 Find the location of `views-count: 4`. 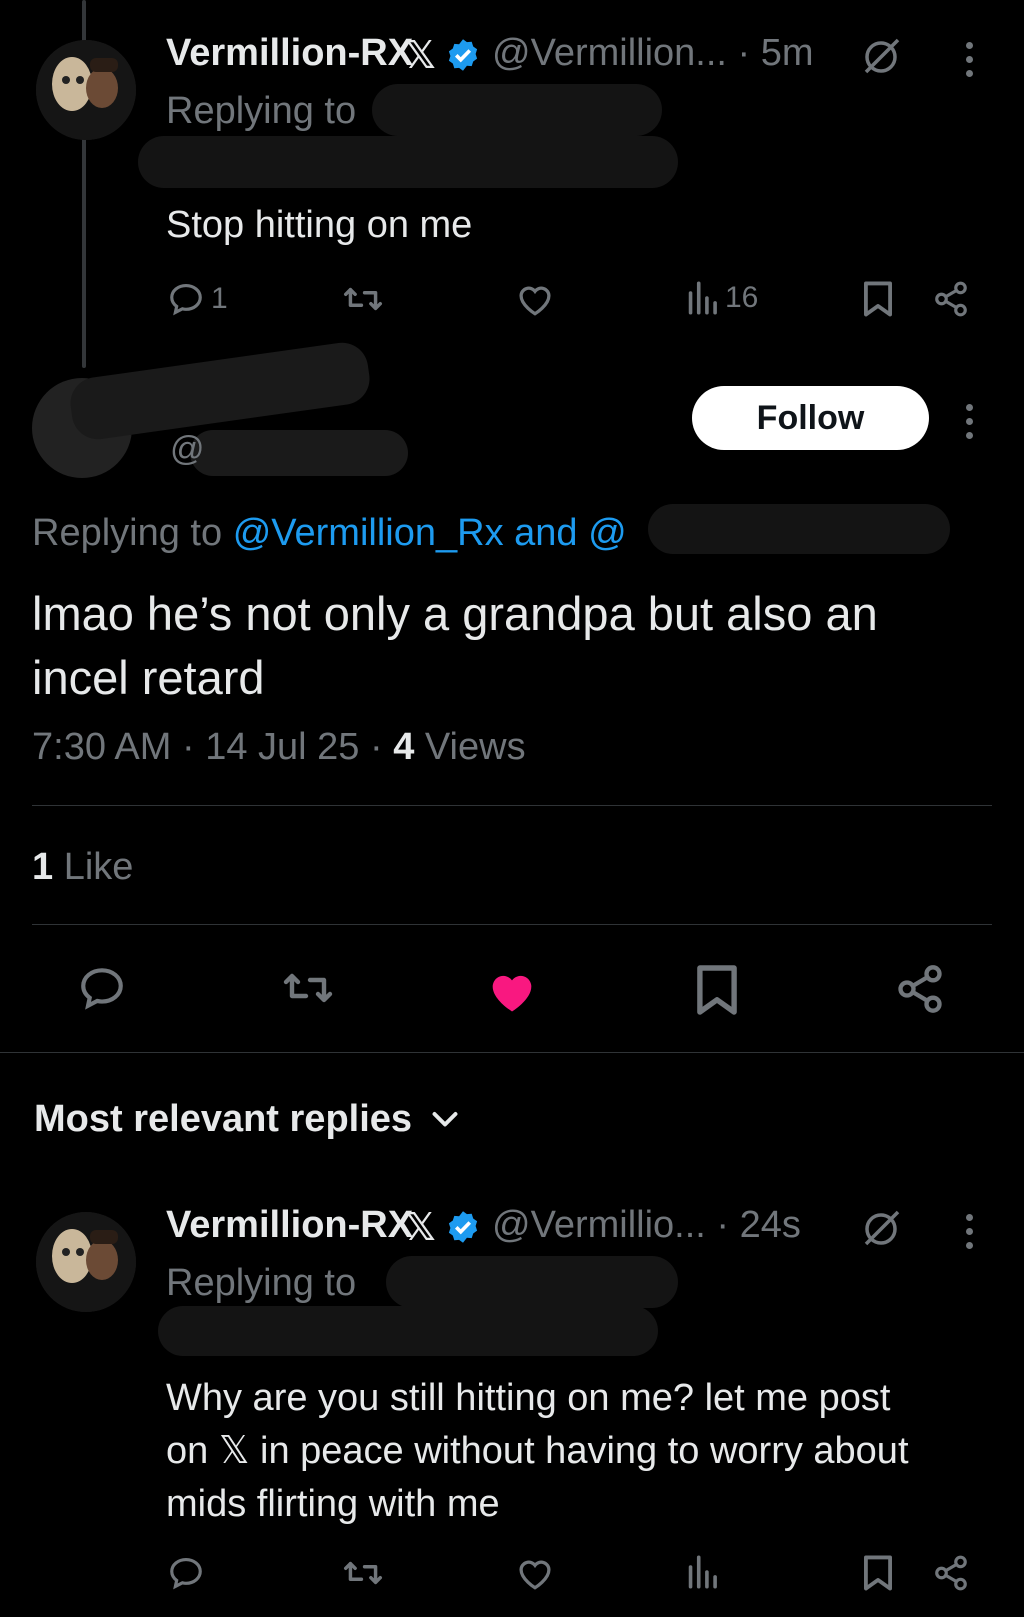

views-count: 4 is located at coordinates (404, 747).